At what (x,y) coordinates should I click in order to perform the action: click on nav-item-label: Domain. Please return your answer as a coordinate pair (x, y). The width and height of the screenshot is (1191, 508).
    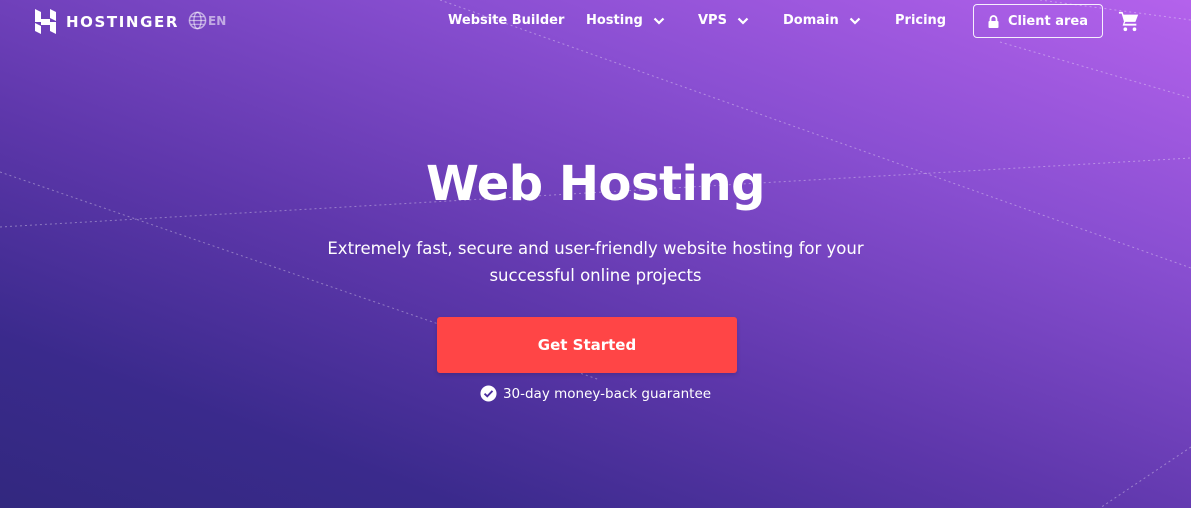
    Looking at the image, I should click on (811, 20).